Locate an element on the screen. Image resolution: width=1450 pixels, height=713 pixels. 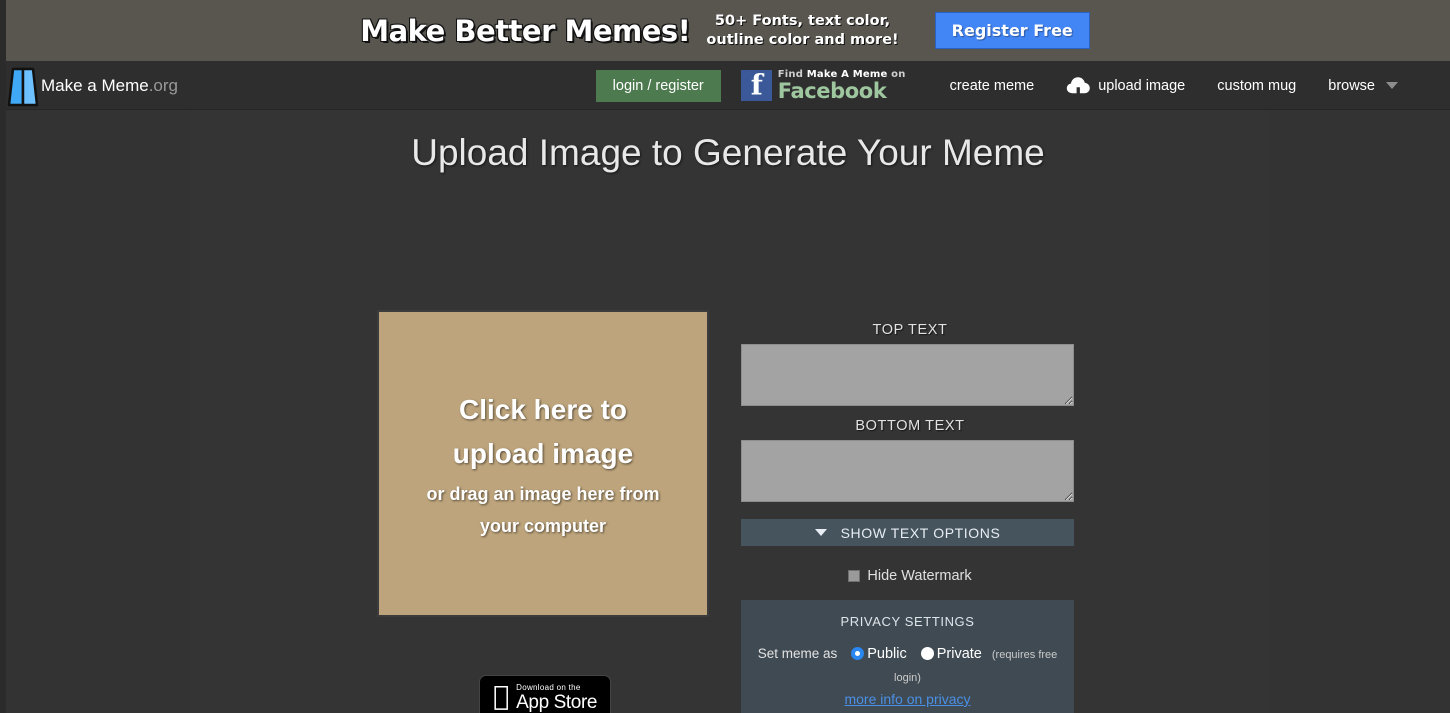
dropzone-line4: your computer is located at coordinates (543, 525).